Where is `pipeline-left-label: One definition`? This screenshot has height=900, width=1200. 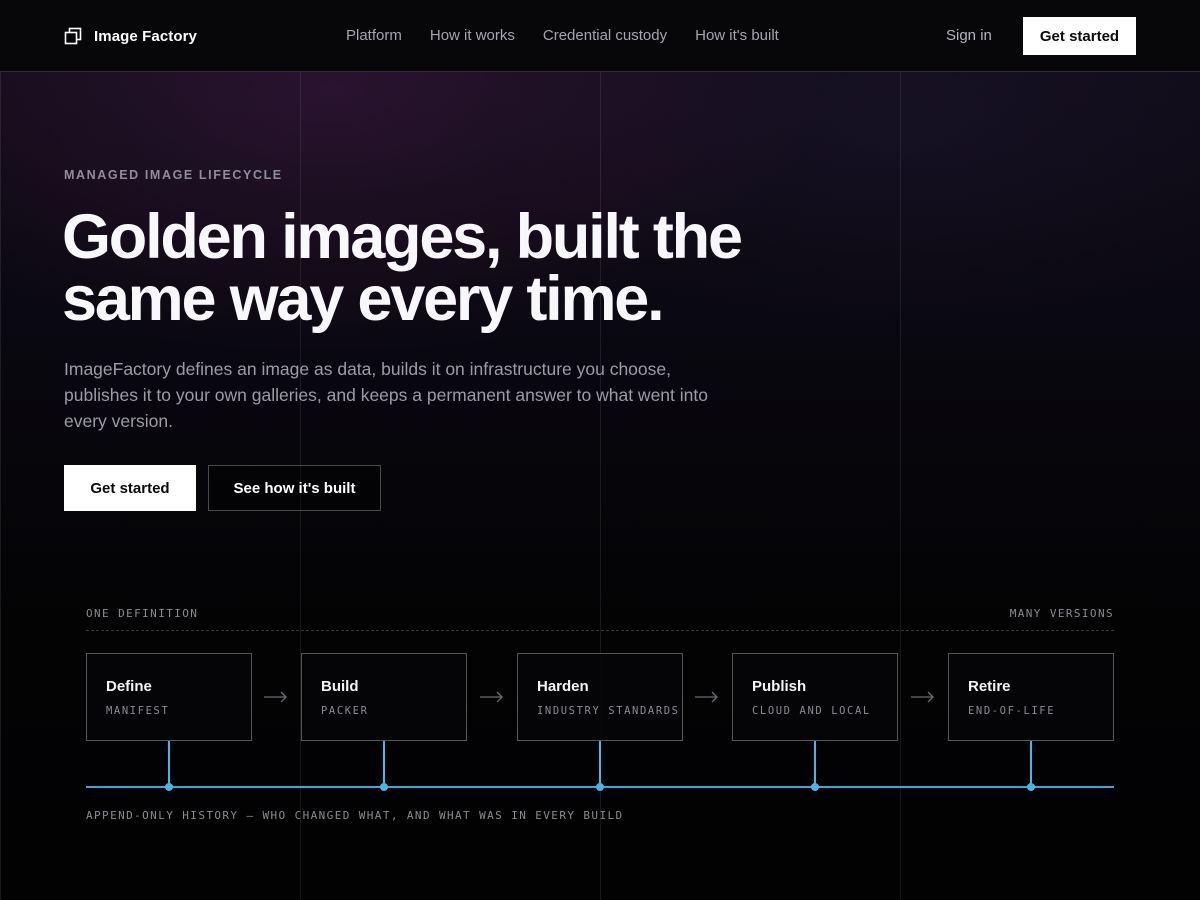 pipeline-left-label: One definition is located at coordinates (142, 613).